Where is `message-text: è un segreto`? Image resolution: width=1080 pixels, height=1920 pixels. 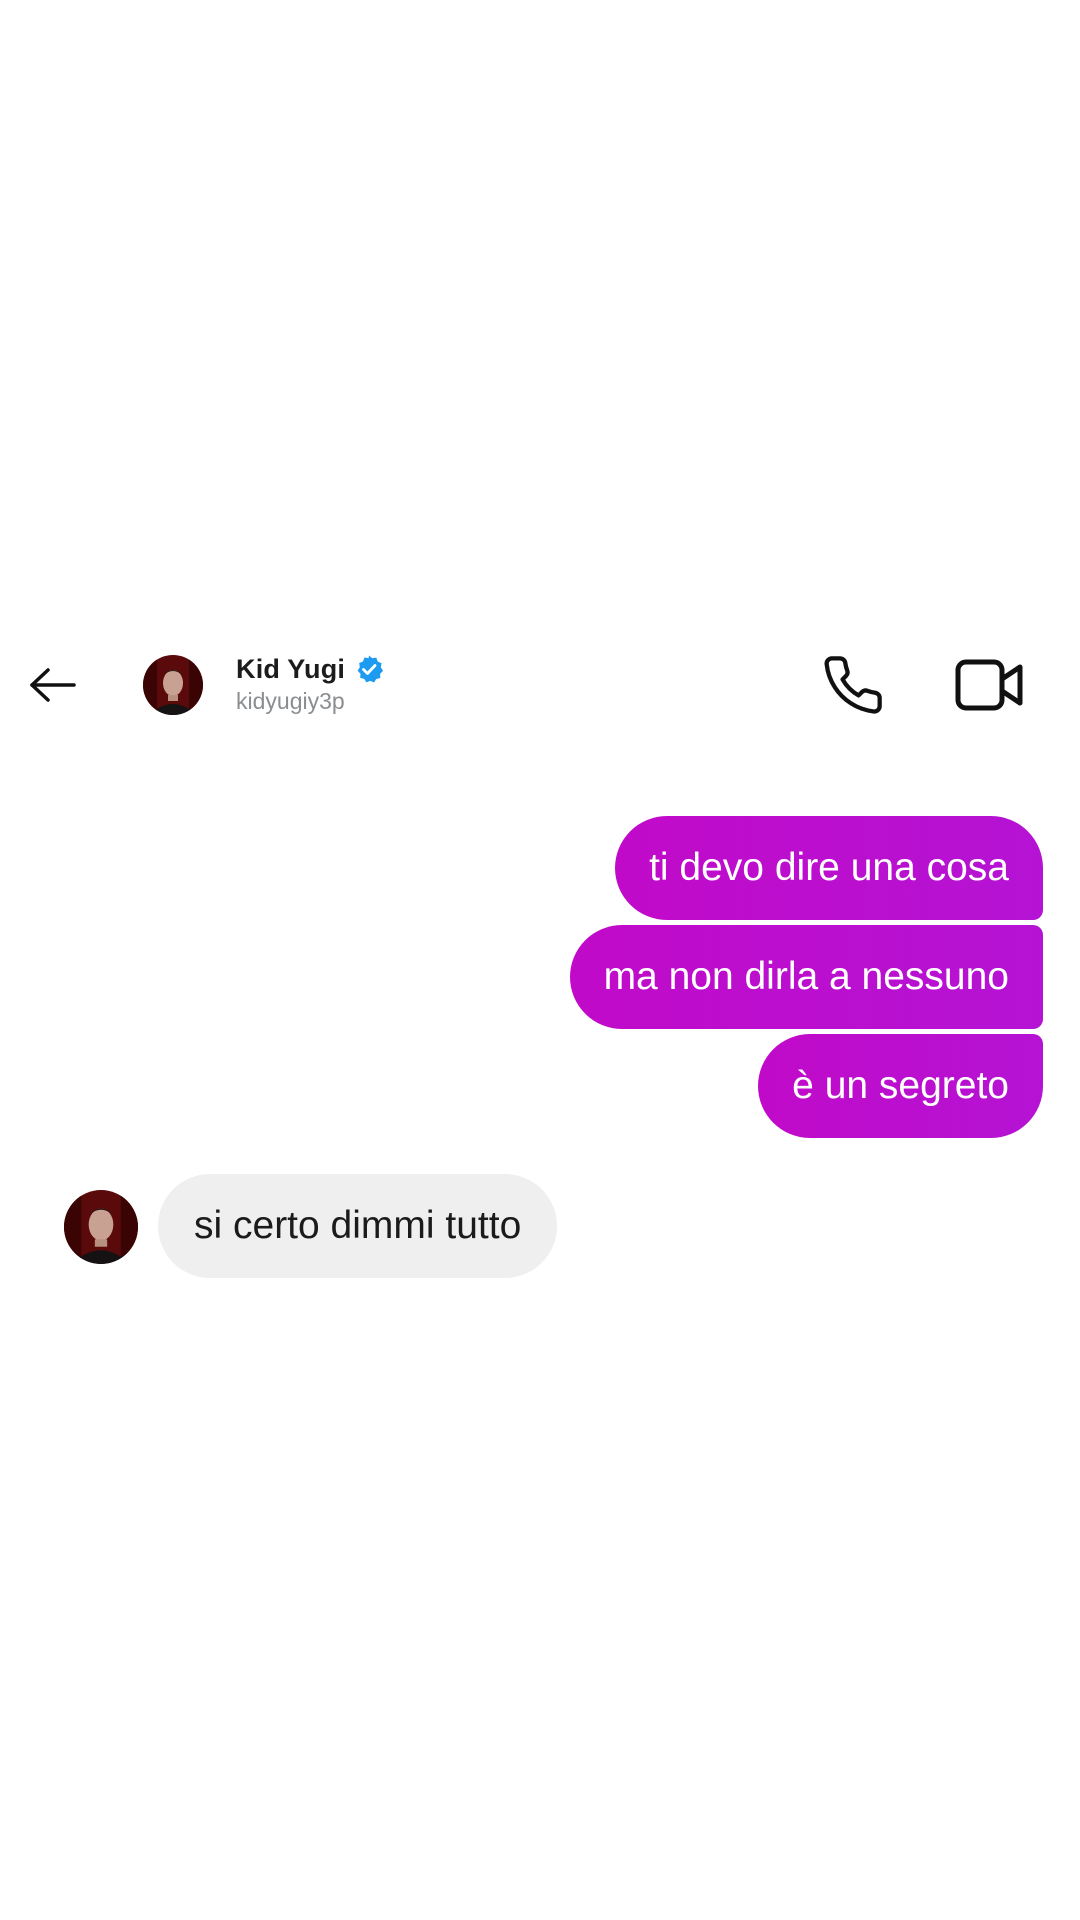
message-text: è un segreto is located at coordinates (900, 1085).